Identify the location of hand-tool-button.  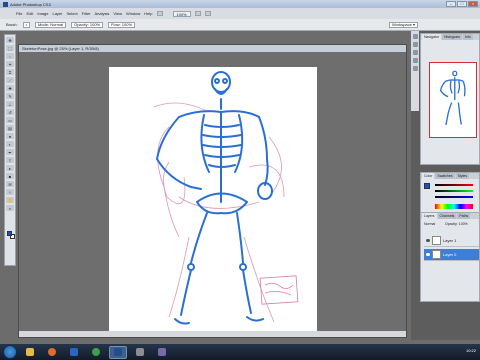
(197, 13).